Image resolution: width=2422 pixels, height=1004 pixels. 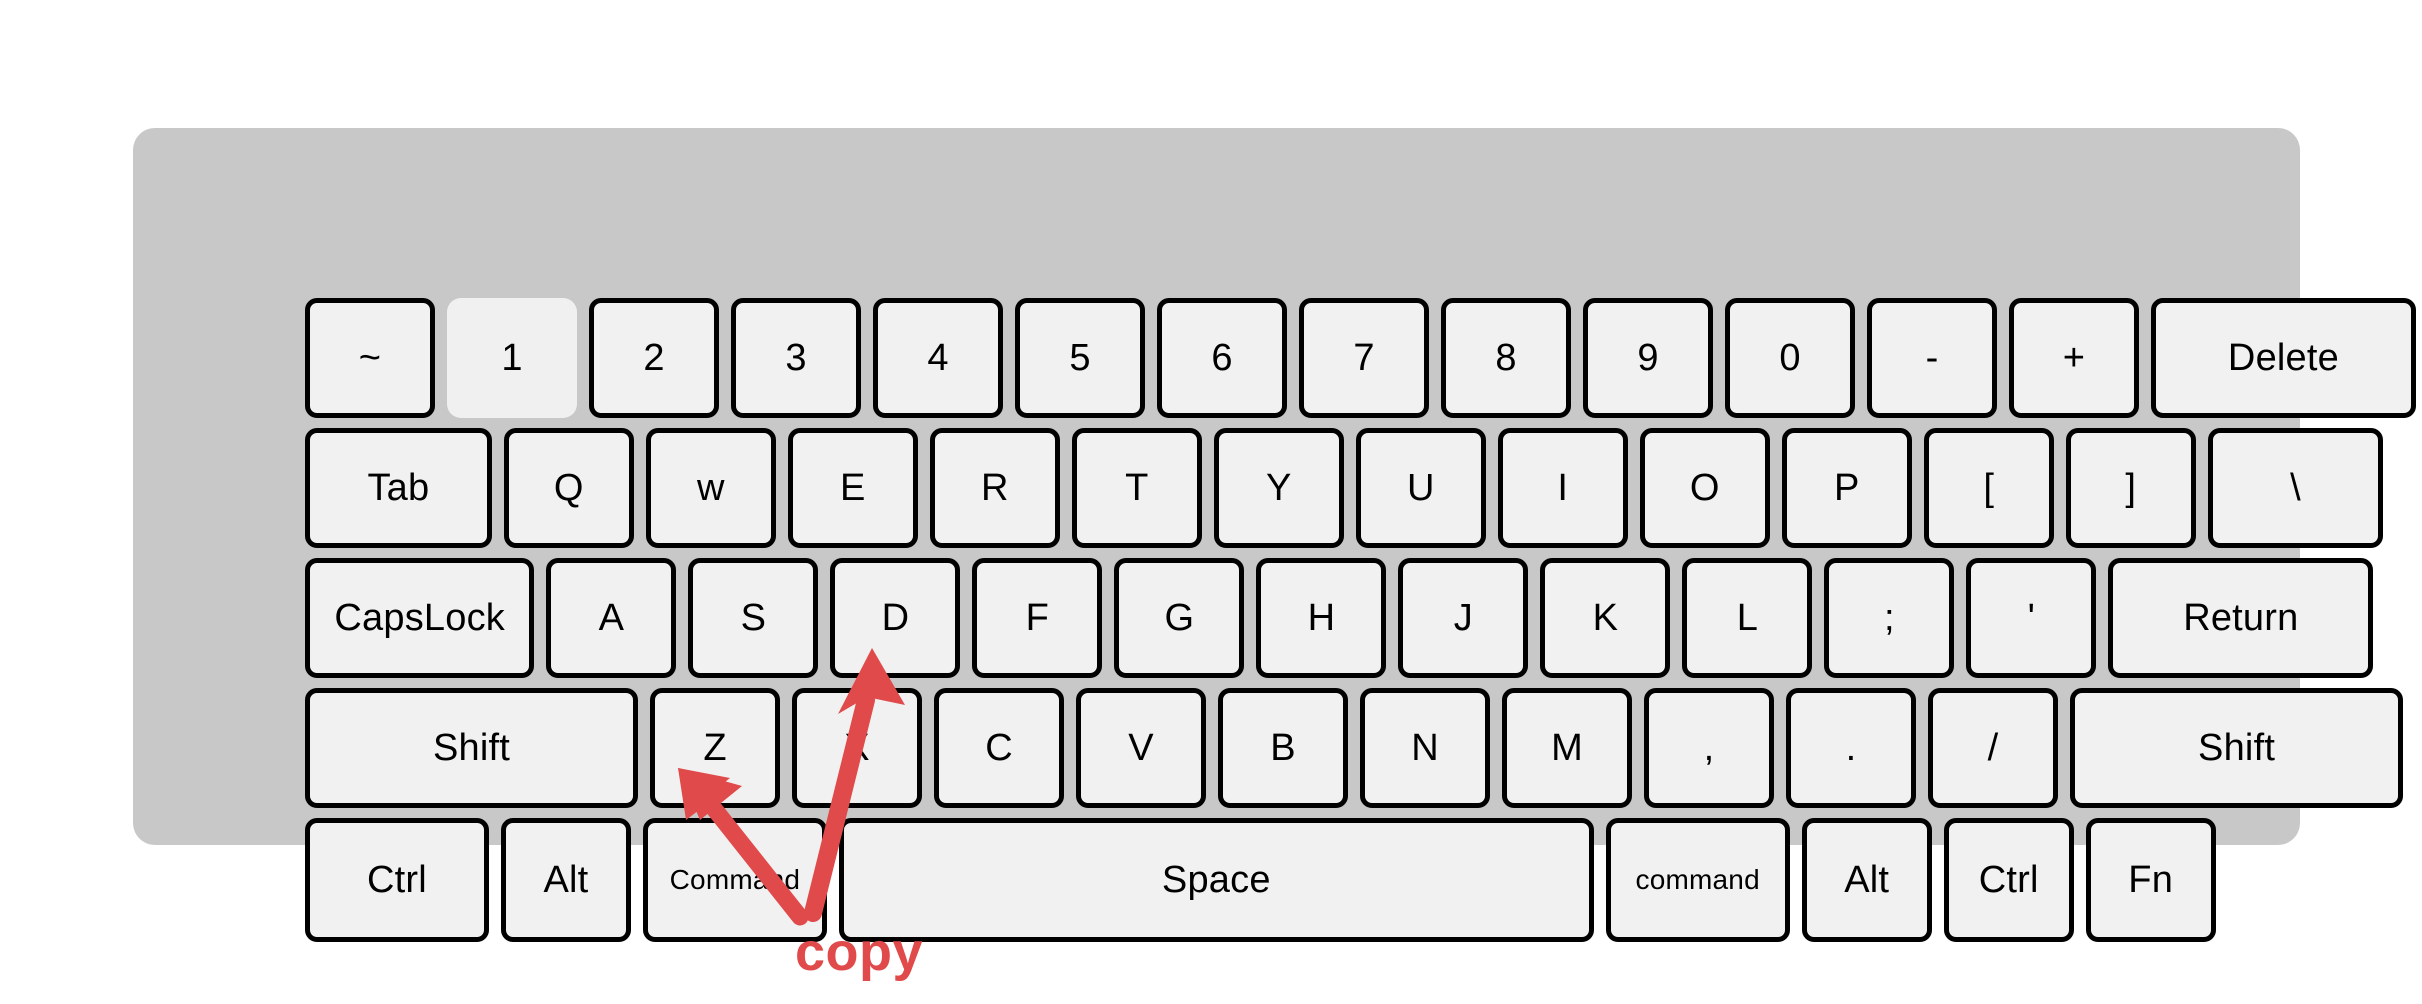 I want to click on key-e: E, so click(x=852, y=488).